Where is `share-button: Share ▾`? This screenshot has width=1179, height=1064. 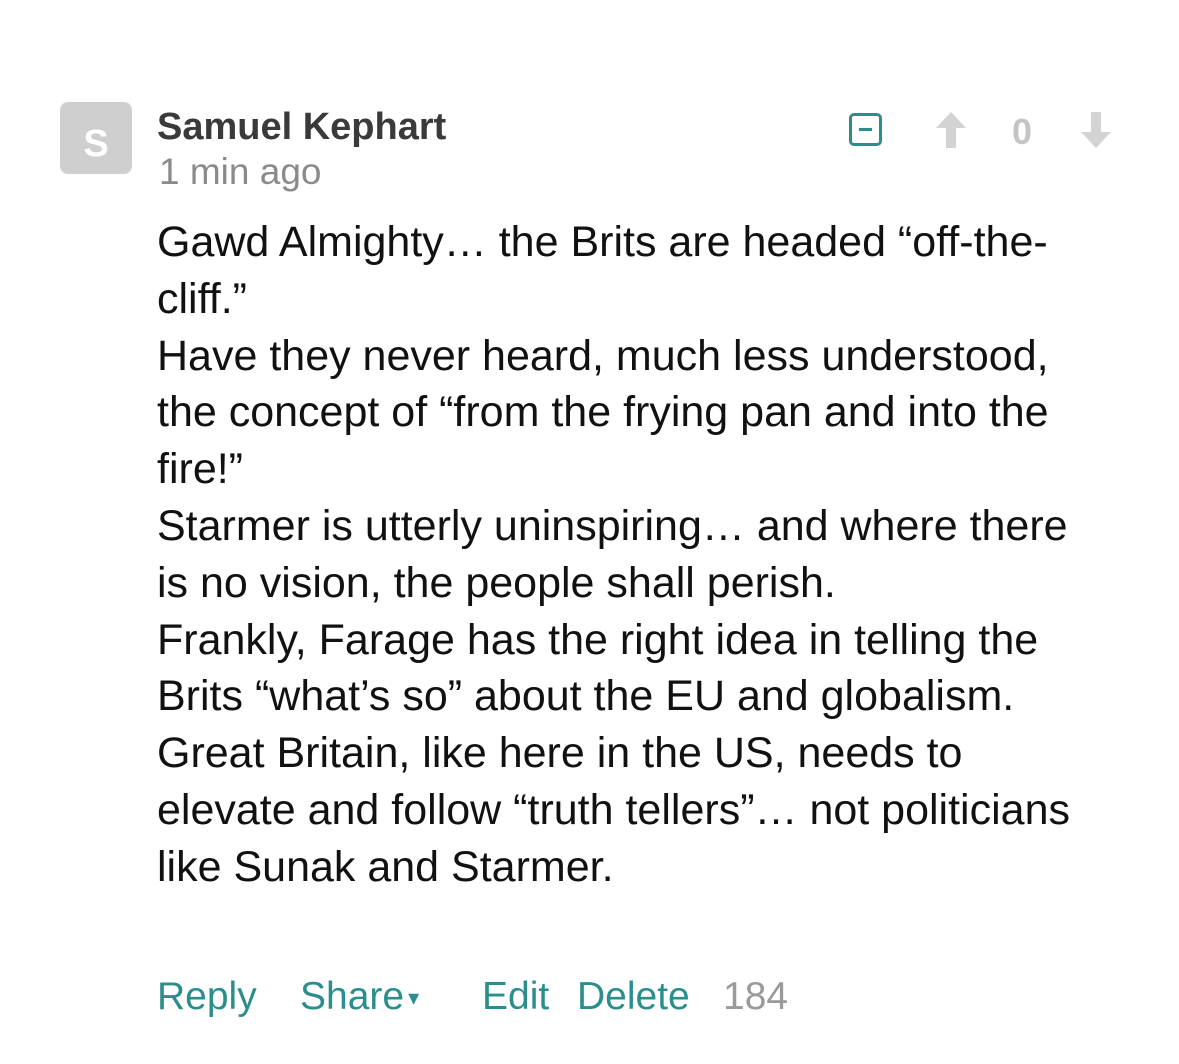 share-button: Share ▾ is located at coordinates (359, 997).